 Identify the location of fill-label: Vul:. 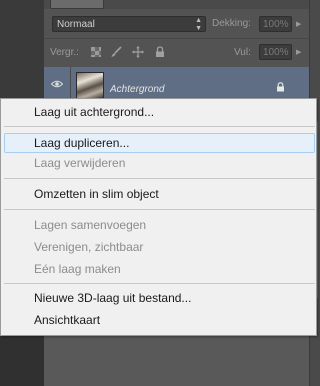
(242, 52).